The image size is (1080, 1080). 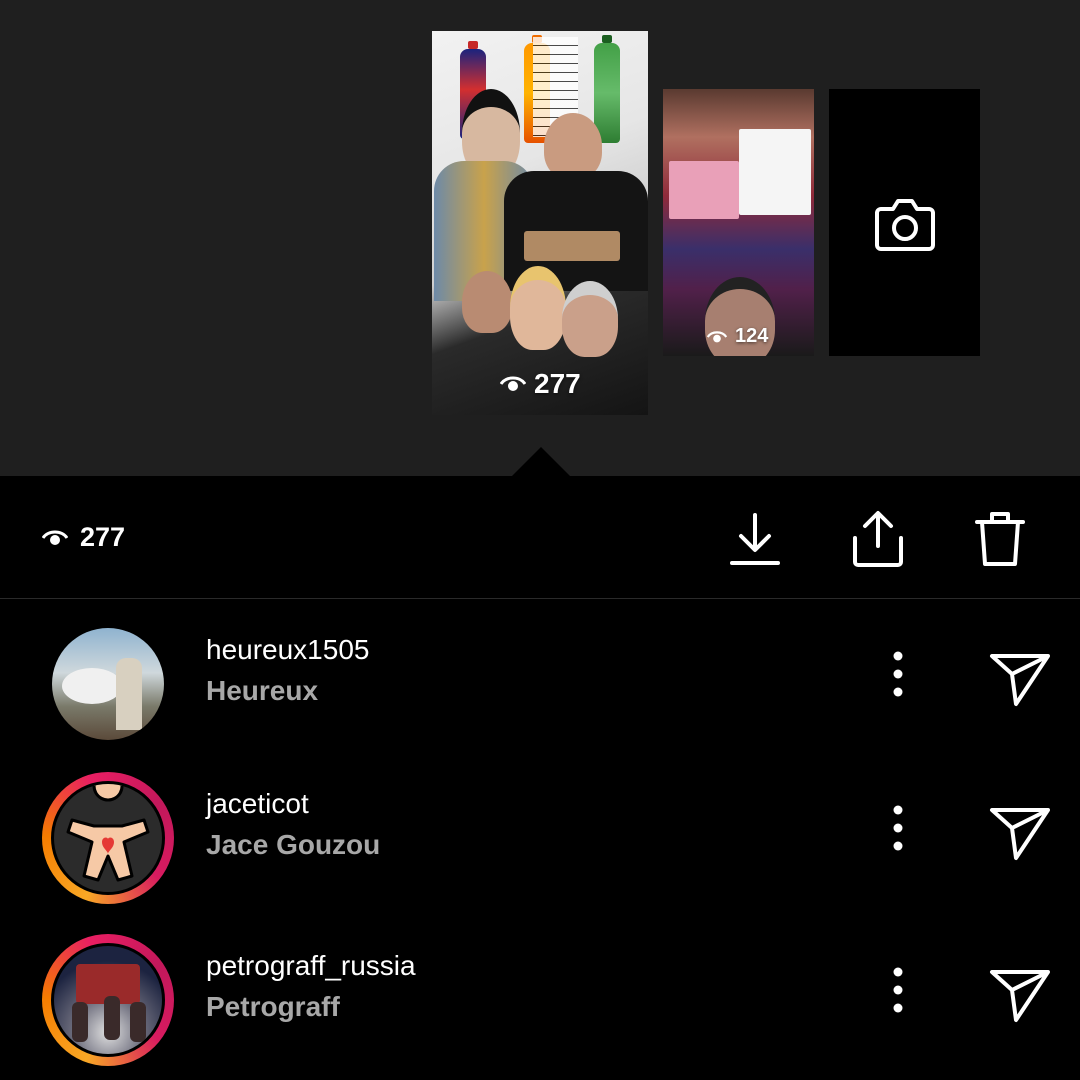 I want to click on share-button, so click(x=878, y=539).